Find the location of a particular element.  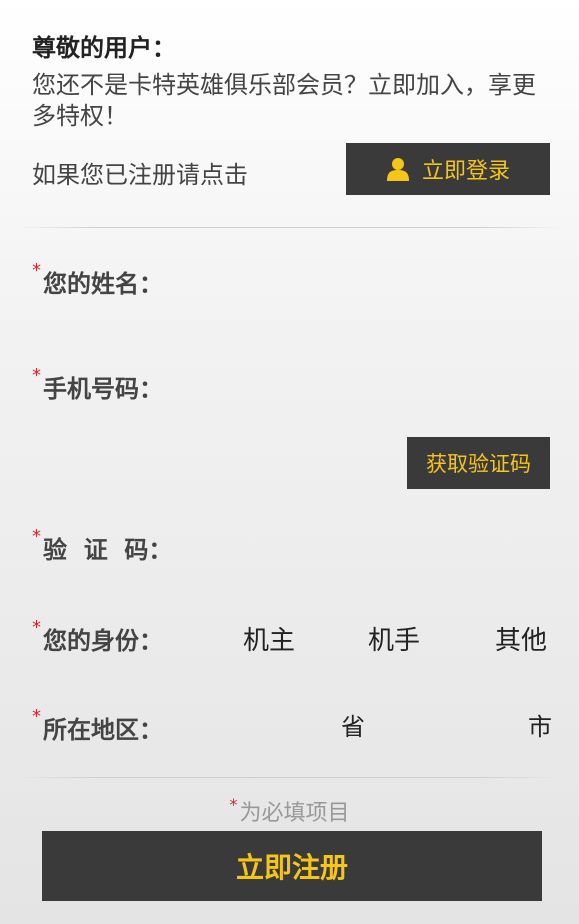

intro-text: 您还不是卡特英雄俱乐部会员？立即加入，享更多特权！ is located at coordinates (284, 100).